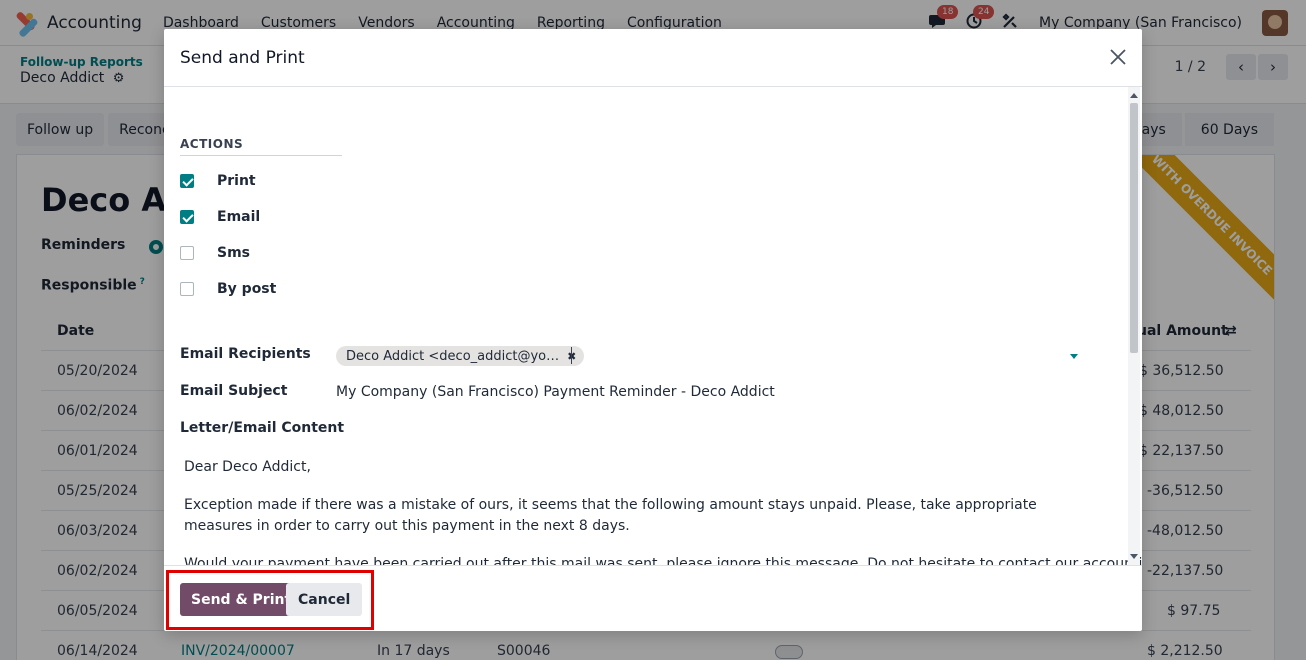 This screenshot has height=660, width=1306. What do you see at coordinates (261, 155) in the screenshot?
I see `actions-divider` at bounding box center [261, 155].